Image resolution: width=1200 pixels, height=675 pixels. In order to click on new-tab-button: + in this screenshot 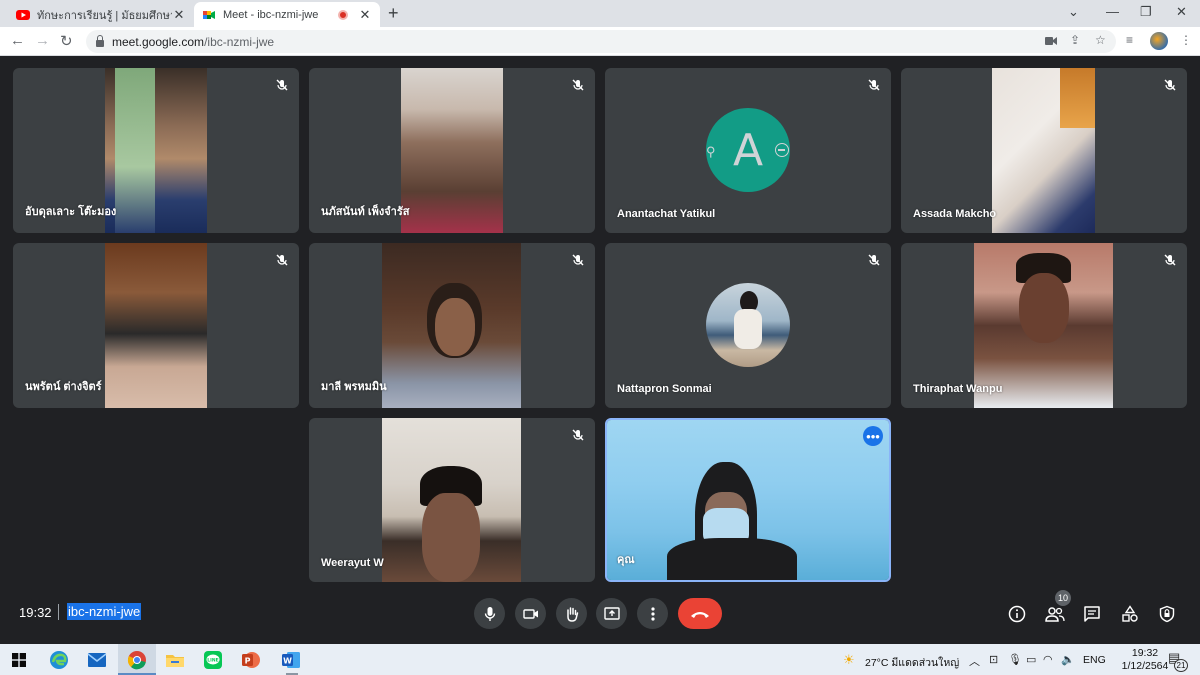, I will do `click(393, 13)`.